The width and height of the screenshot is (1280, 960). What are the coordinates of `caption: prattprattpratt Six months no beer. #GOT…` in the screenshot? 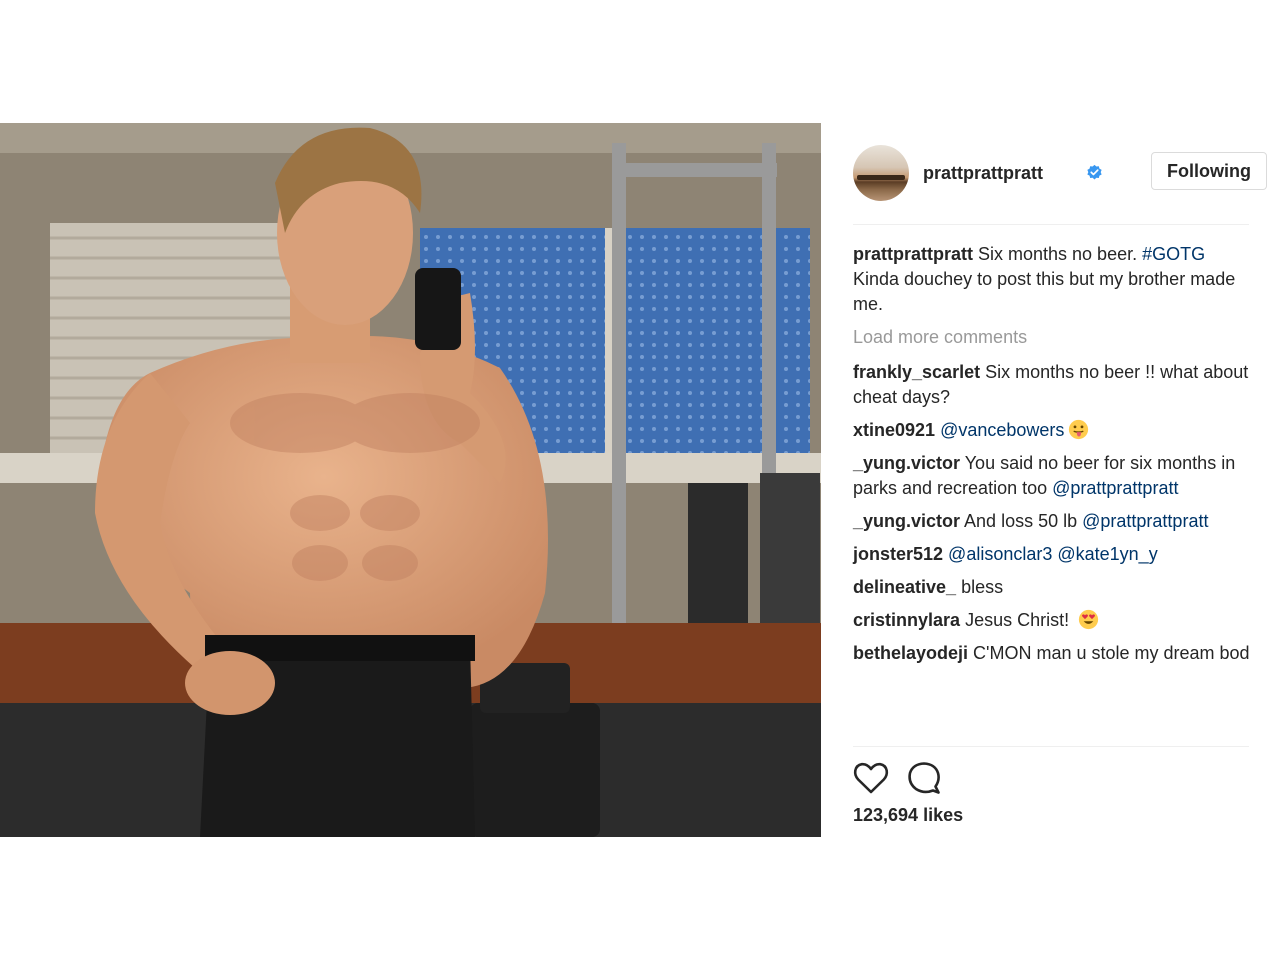 It's located at (1053, 279).